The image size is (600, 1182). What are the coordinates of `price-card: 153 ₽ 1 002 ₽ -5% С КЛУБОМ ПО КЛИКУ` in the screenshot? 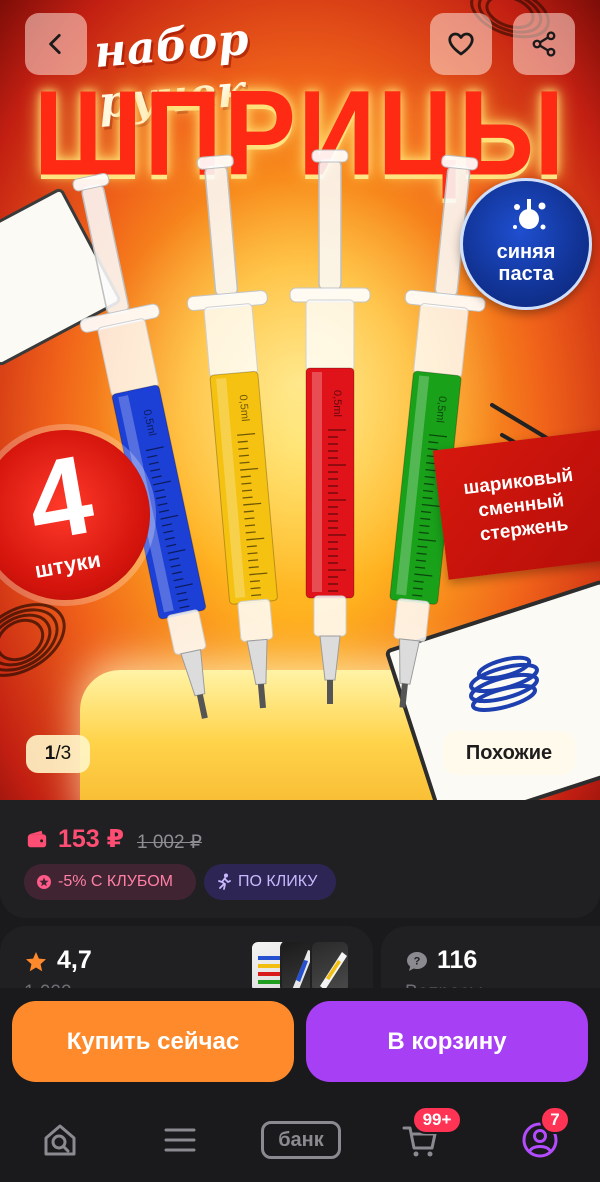 It's located at (300, 859).